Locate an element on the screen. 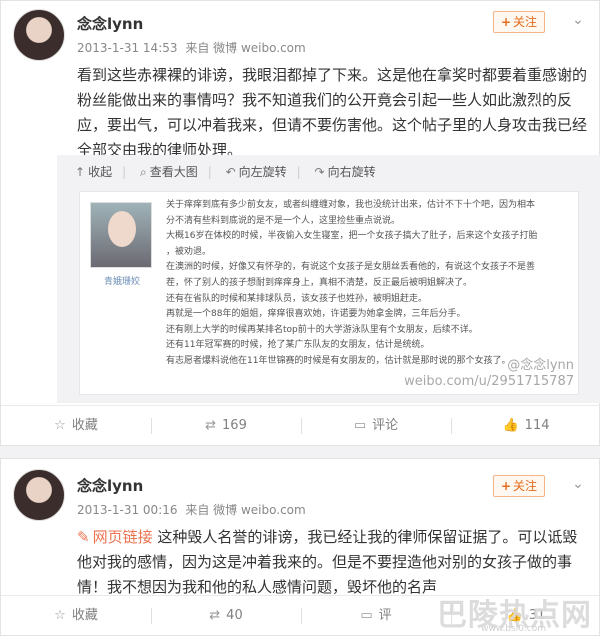 This screenshot has width=600, height=636. thumbs-up-icon: 👍 is located at coordinates (510, 425).